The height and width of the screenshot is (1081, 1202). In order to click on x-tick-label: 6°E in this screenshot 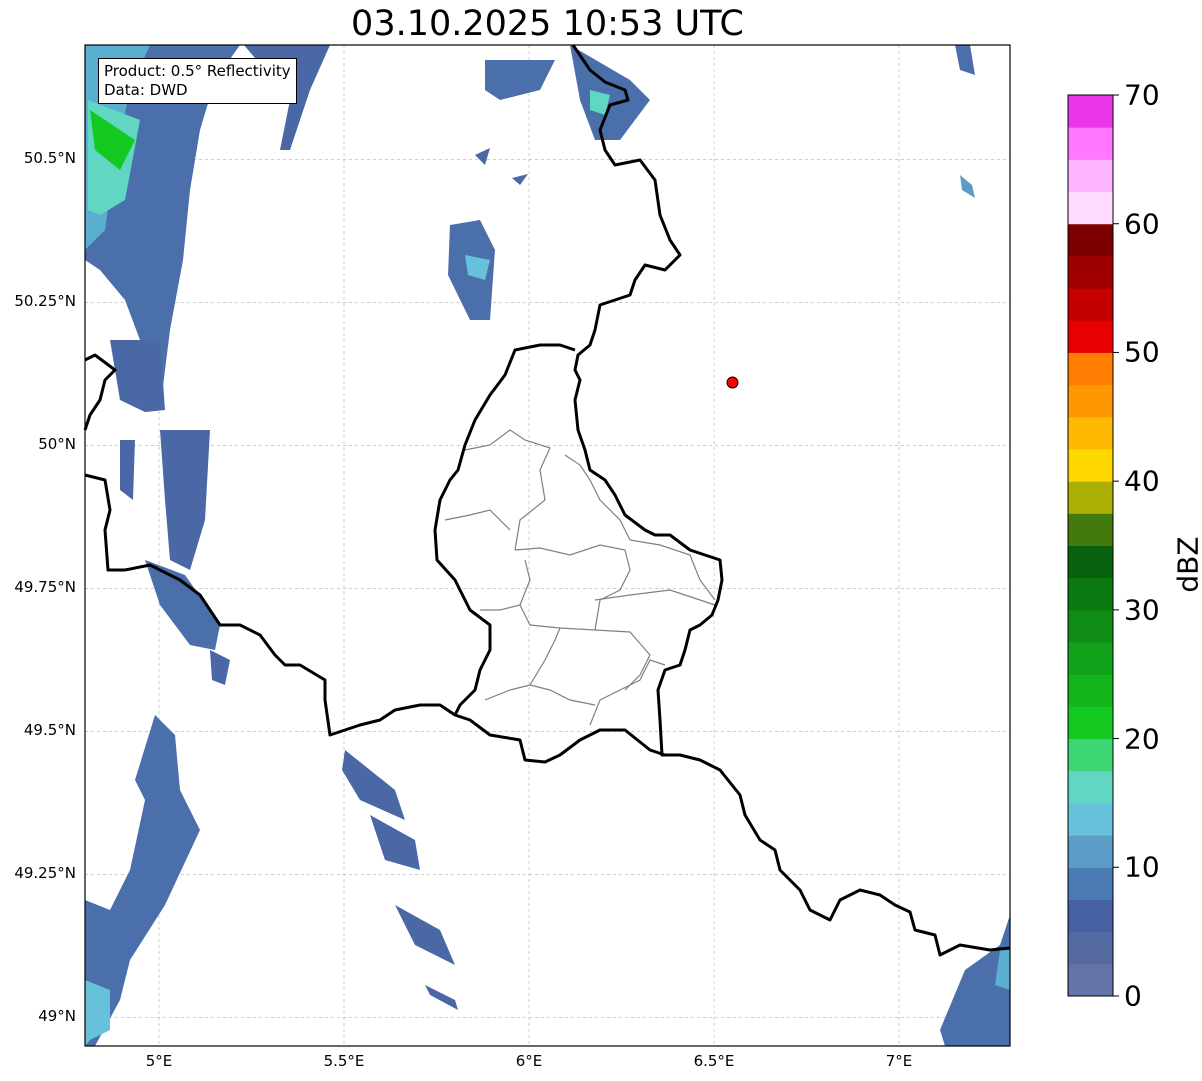, I will do `click(529, 1061)`.